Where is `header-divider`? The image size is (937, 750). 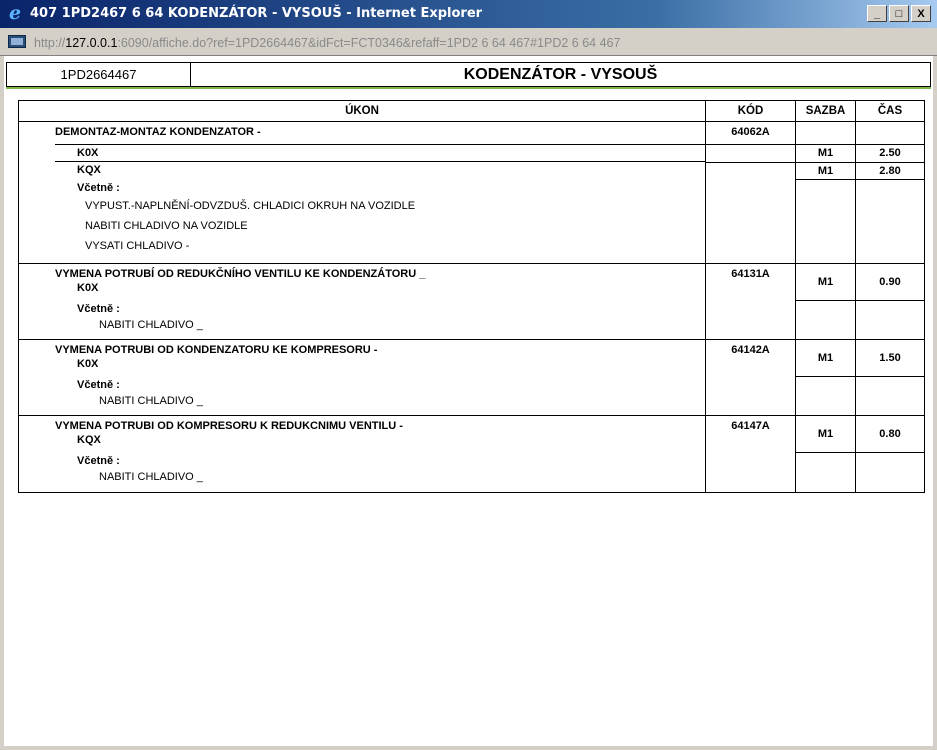
header-divider is located at coordinates (468, 88).